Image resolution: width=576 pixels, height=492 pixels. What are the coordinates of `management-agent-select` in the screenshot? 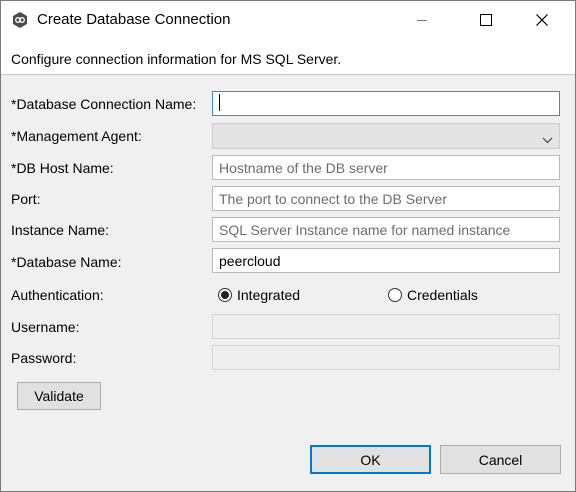 It's located at (386, 136).